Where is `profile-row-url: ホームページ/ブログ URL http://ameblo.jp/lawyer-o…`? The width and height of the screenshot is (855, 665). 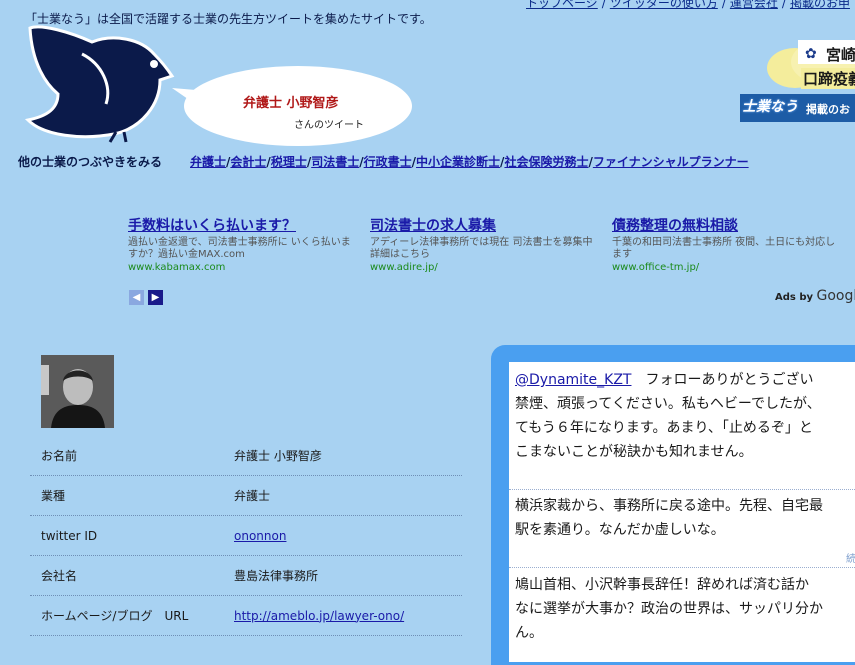 profile-row-url: ホームページ/ブログ URL http://ameblo.jp/lawyer-o… is located at coordinates (246, 616).